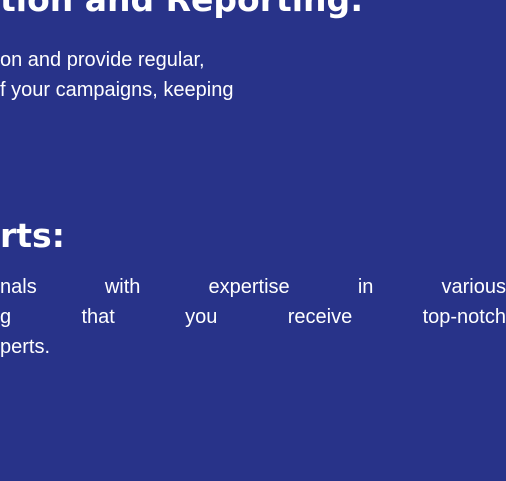  I want to click on word: receive, so click(320, 317).